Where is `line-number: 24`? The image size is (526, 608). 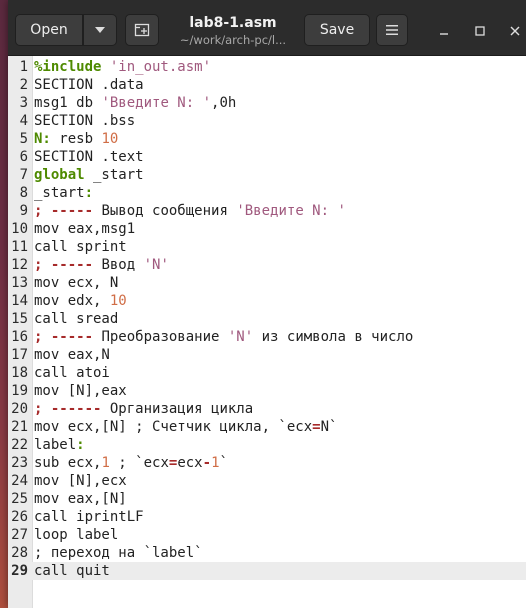 line-number: 24 is located at coordinates (19, 481).